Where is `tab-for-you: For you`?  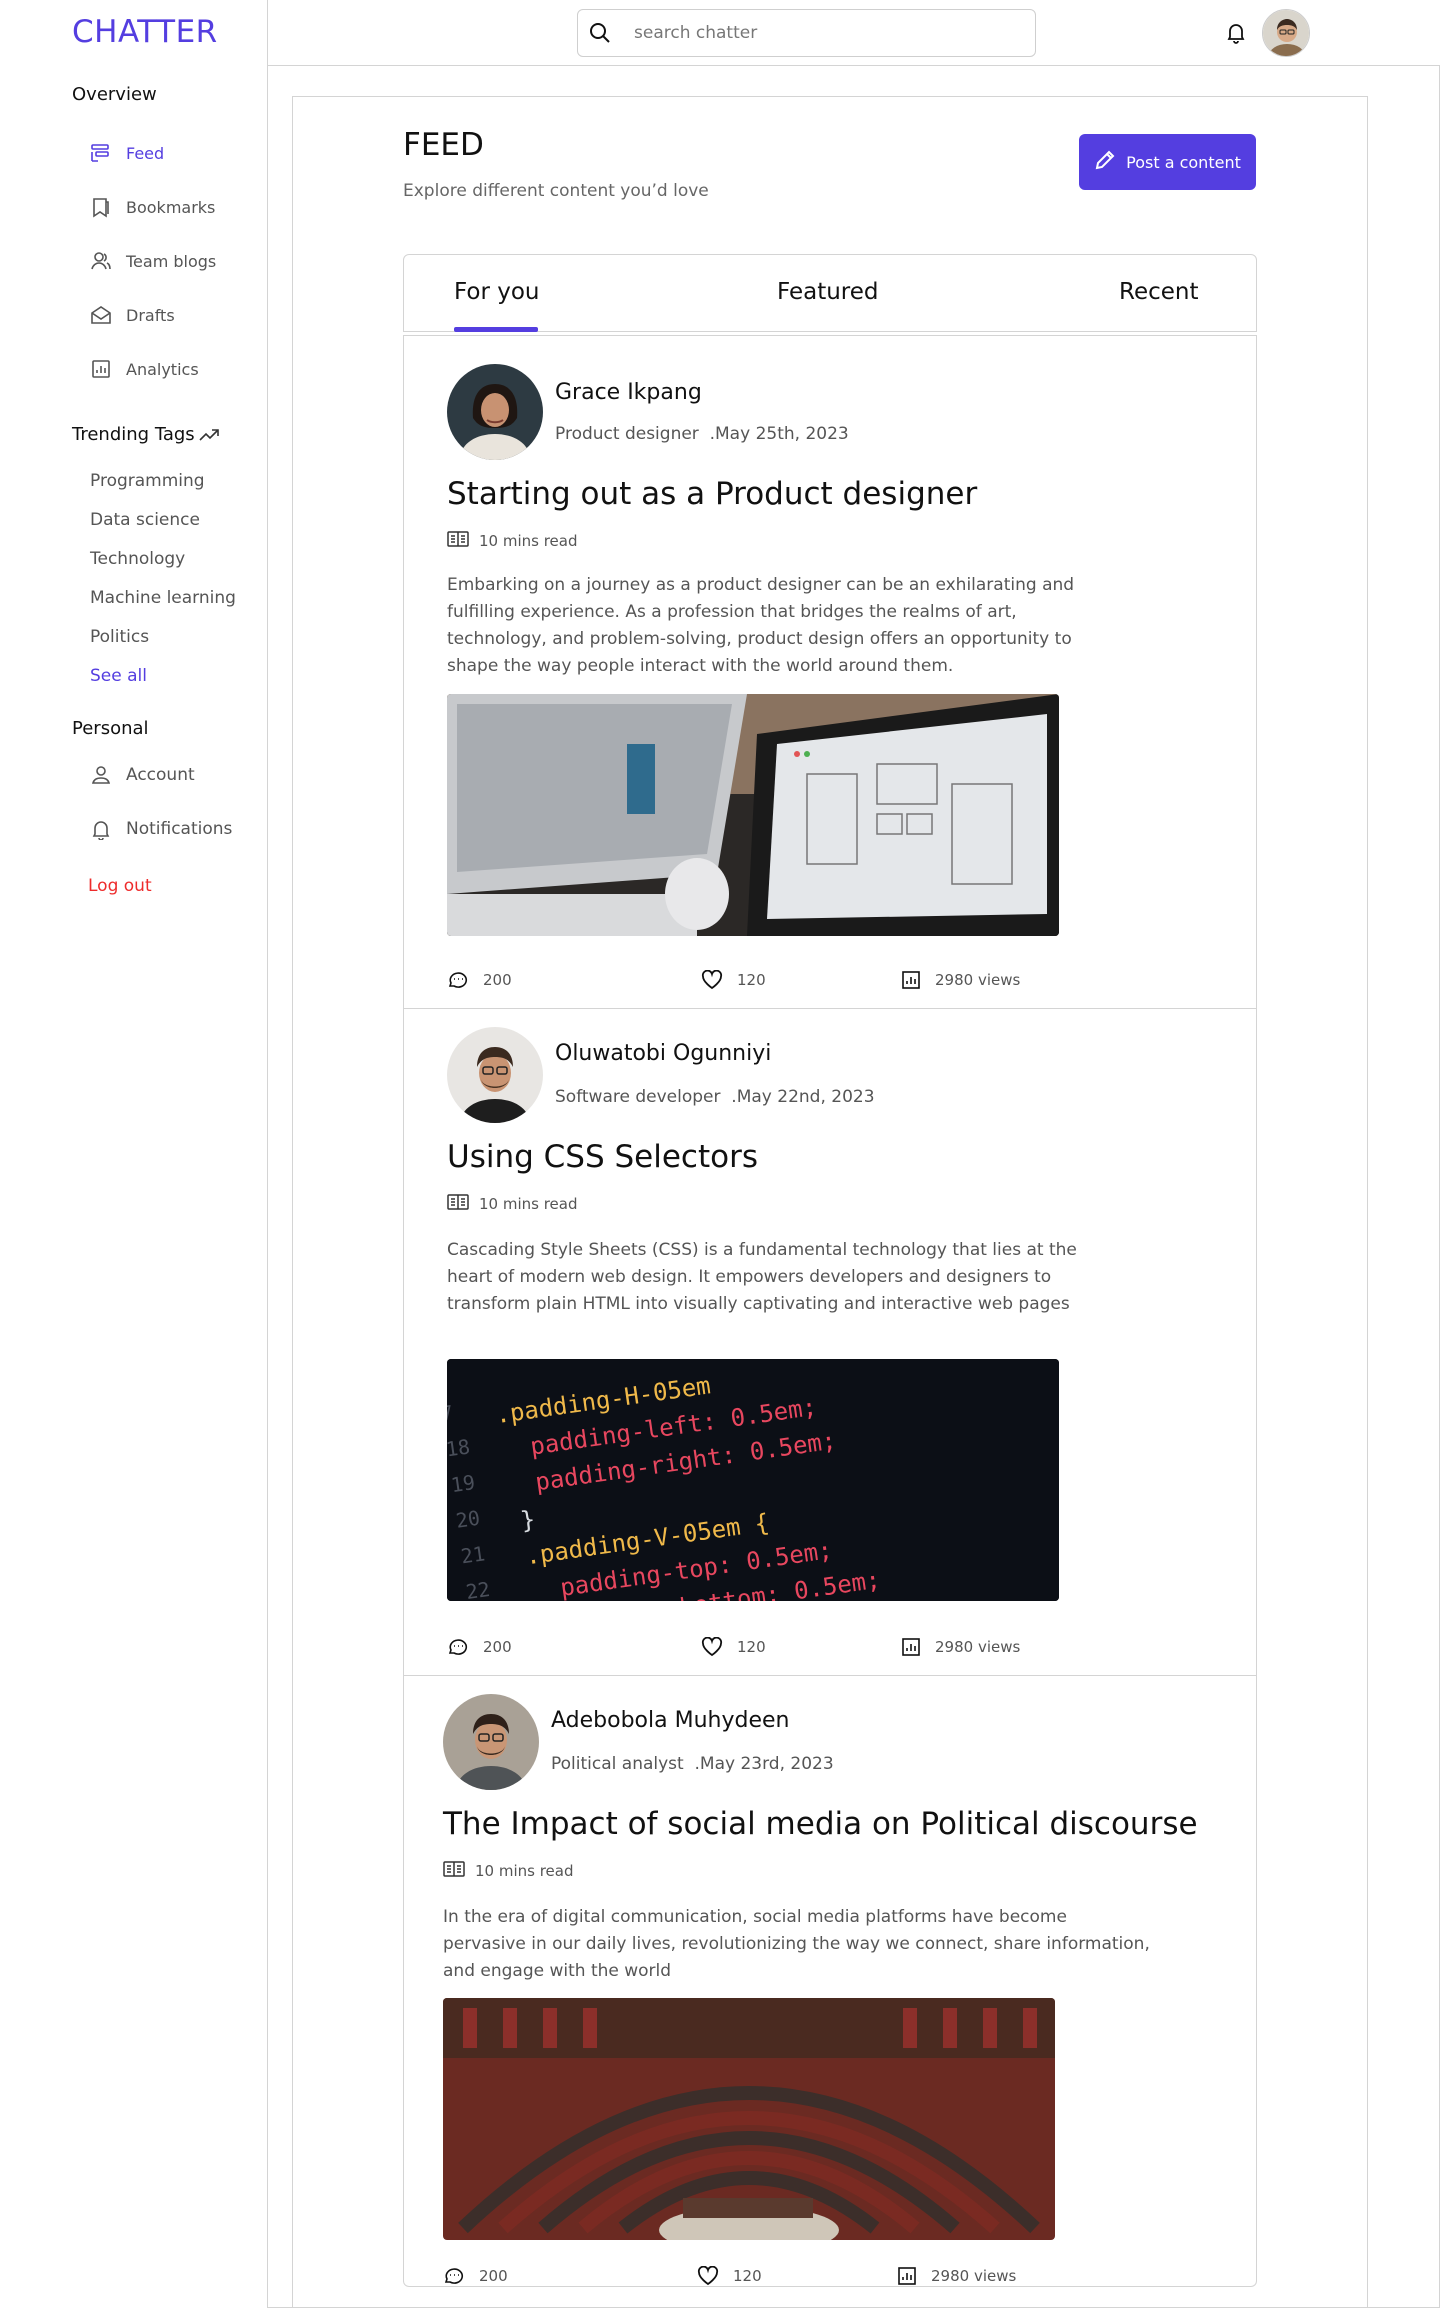
tab-for-you: For you is located at coordinates (497, 292).